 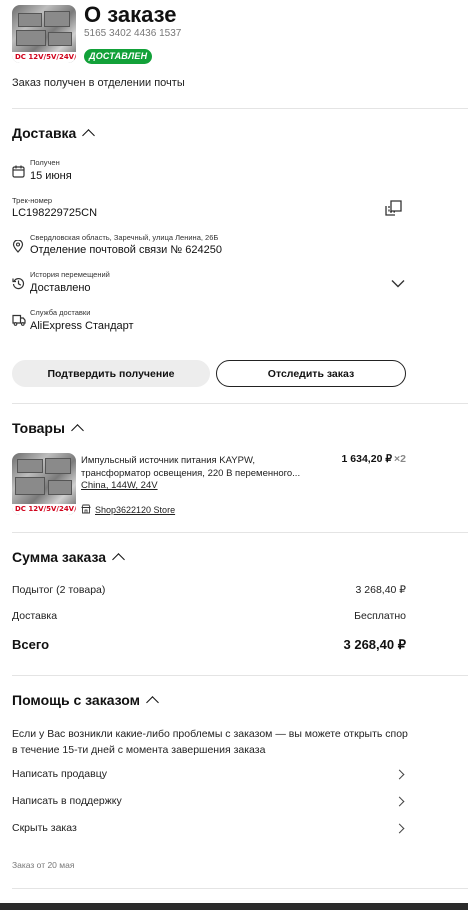 What do you see at coordinates (44, 34) in the screenshot?
I see `product-thumbnail: DC 12V/5V/24V/48V` at bounding box center [44, 34].